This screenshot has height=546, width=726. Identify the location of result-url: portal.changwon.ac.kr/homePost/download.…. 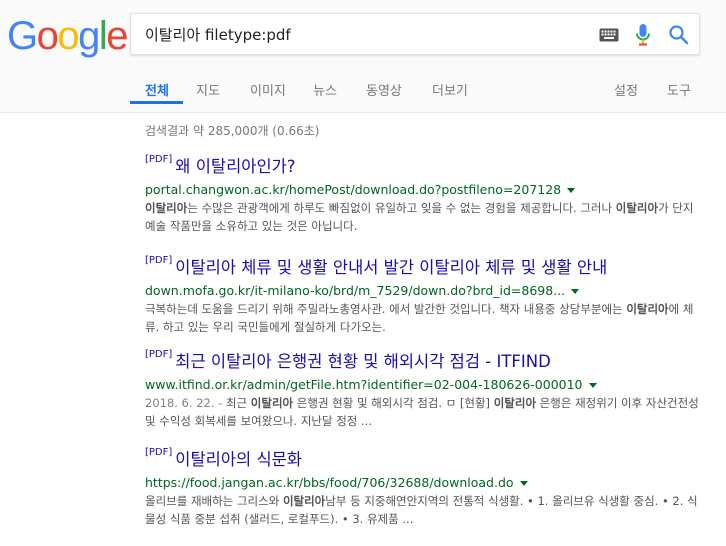
(425, 189).